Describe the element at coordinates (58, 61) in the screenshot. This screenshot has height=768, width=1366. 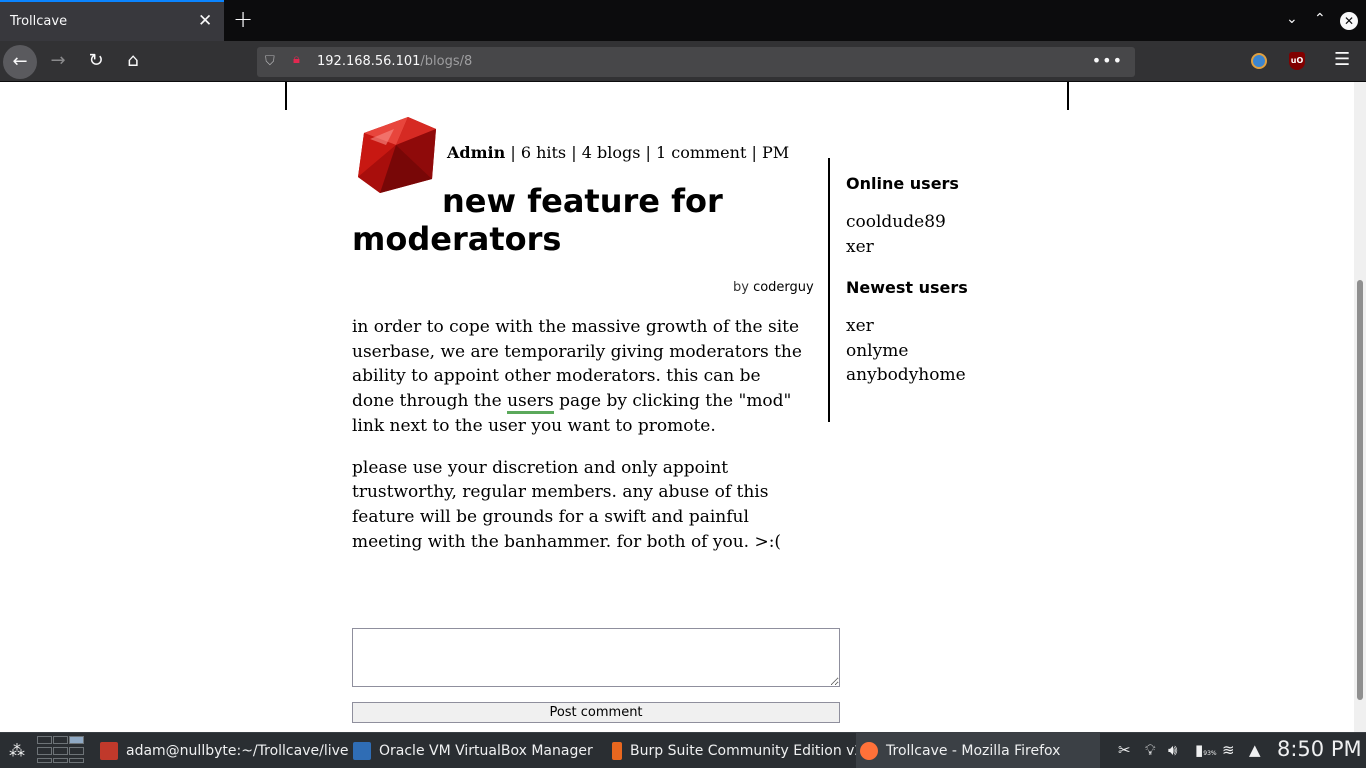
I see `forward-button: →` at that location.